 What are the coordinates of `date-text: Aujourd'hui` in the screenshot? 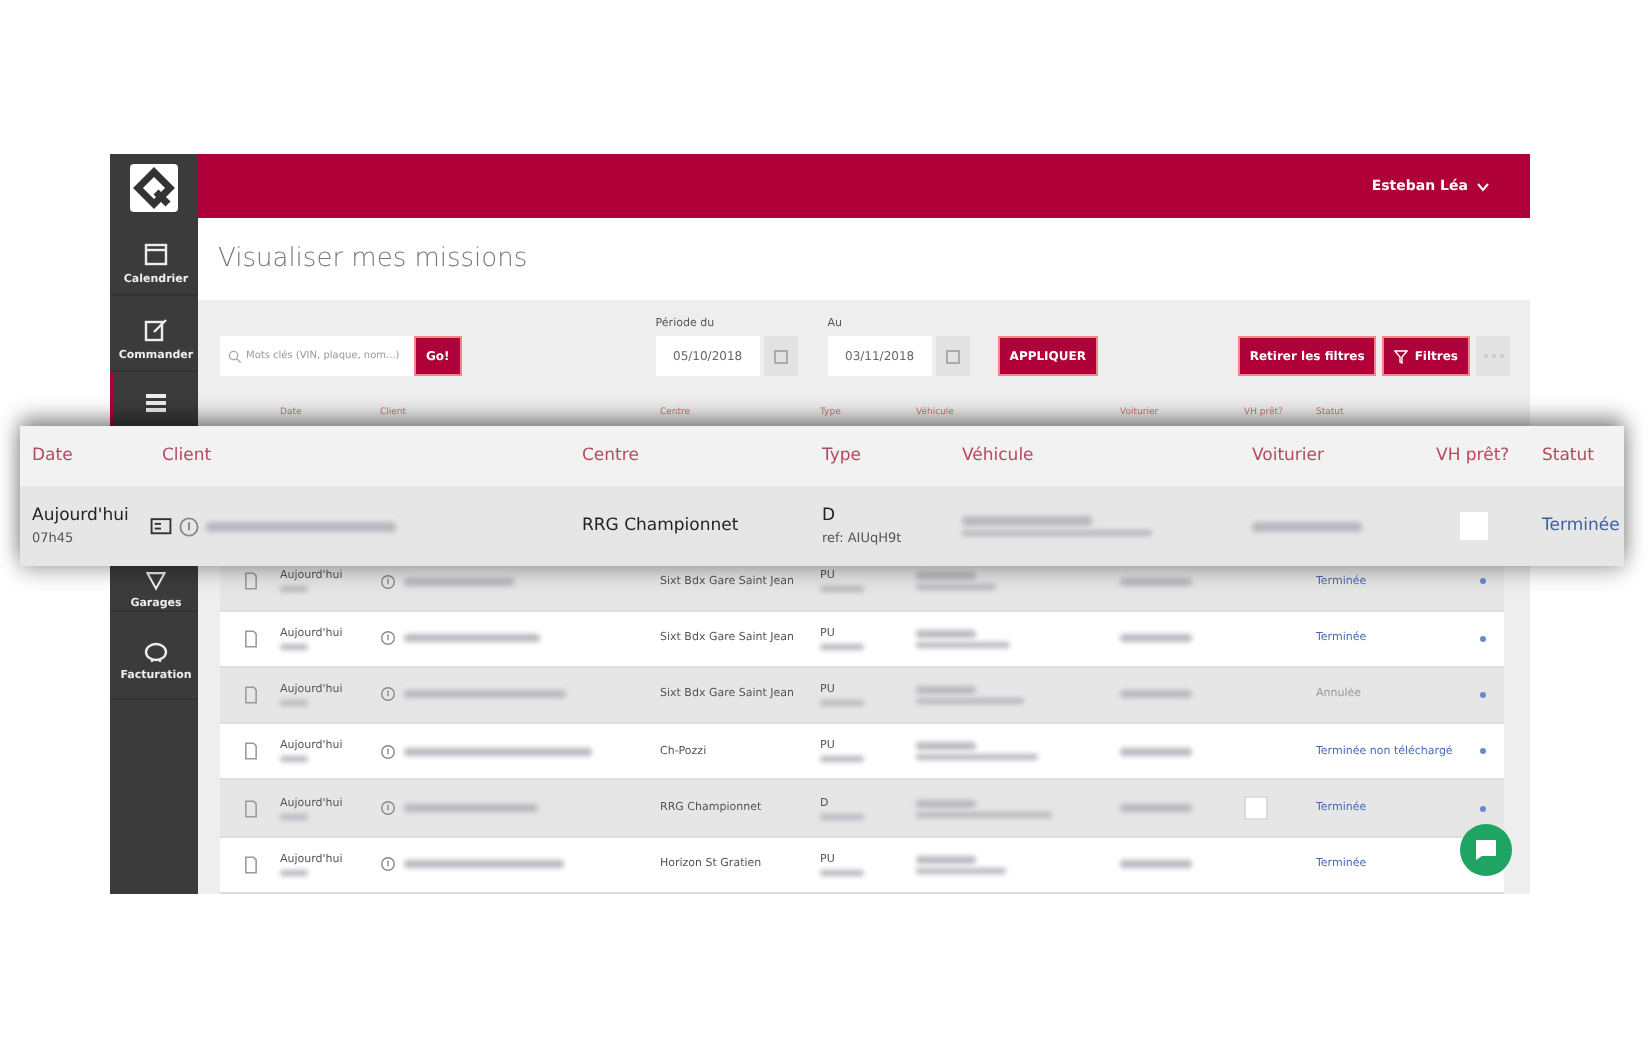 It's located at (81, 516).